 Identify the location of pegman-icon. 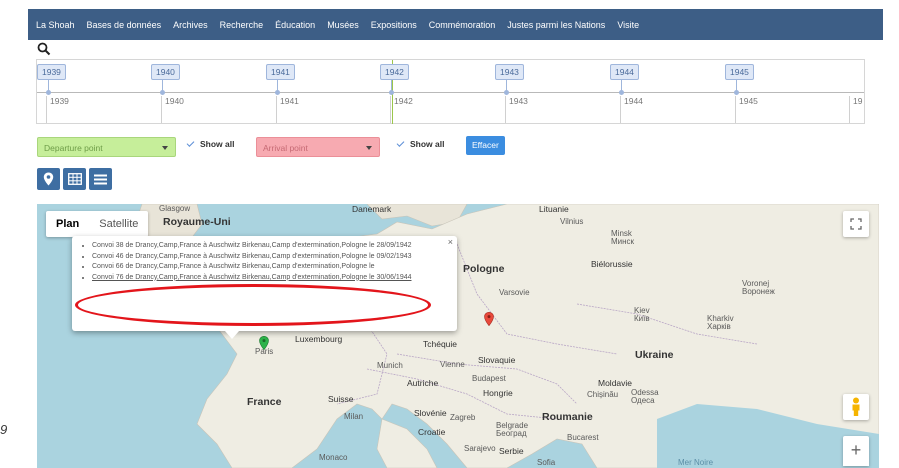
(856, 406).